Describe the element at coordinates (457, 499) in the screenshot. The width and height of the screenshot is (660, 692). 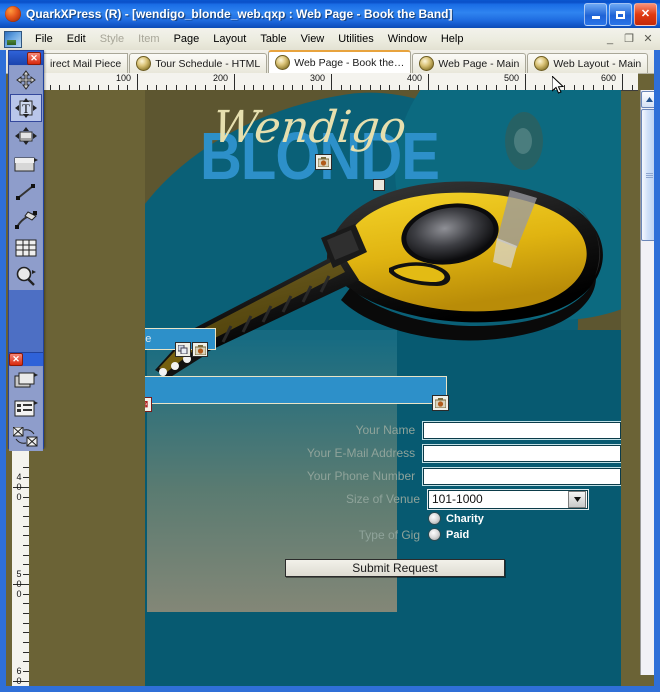
I see `size-of-venue-value: 101-1000` at that location.